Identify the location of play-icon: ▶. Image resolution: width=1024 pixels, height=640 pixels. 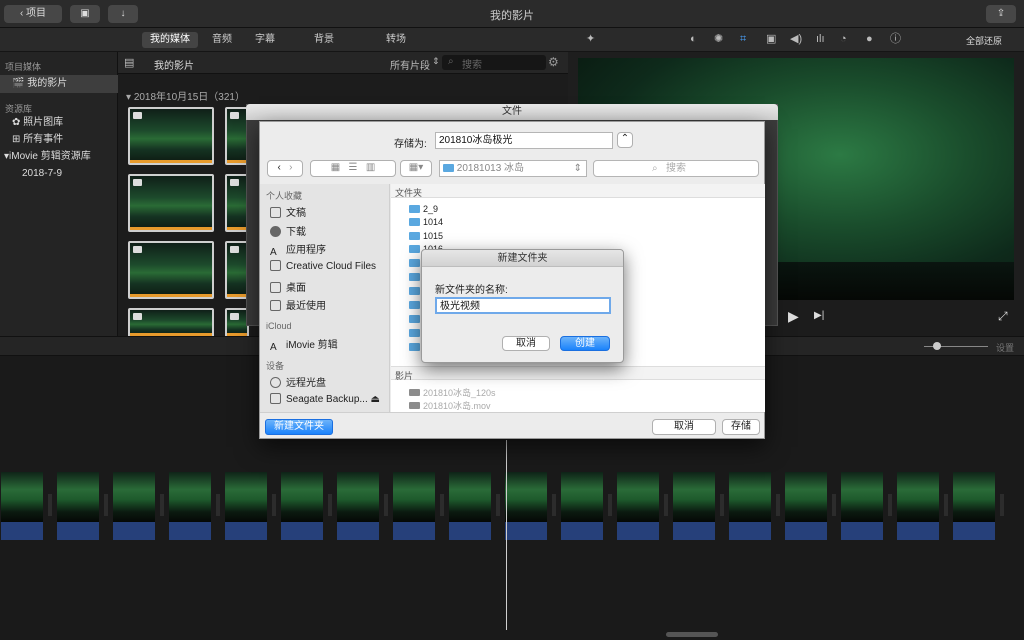
(793, 316).